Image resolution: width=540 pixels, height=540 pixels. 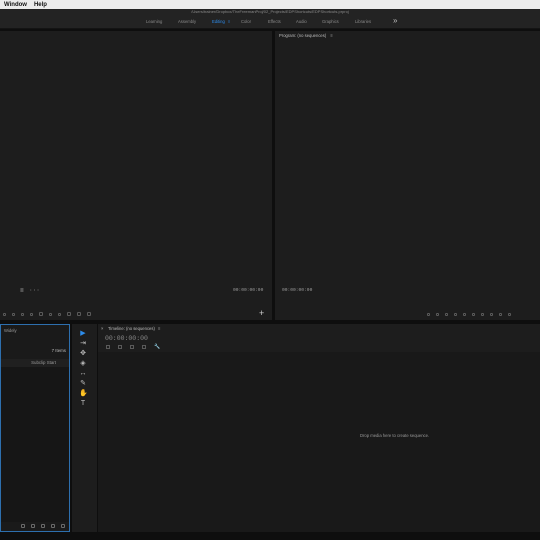 I want to click on workspace-tab-assembly: Assembly, so click(x=187, y=21).